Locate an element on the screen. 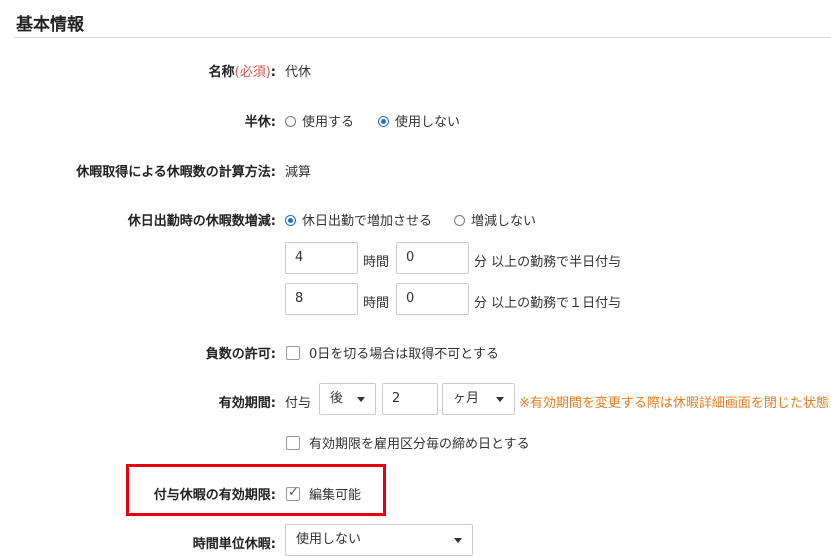 The image size is (831, 556). calc-method-value: 減算 is located at coordinates (298, 172).